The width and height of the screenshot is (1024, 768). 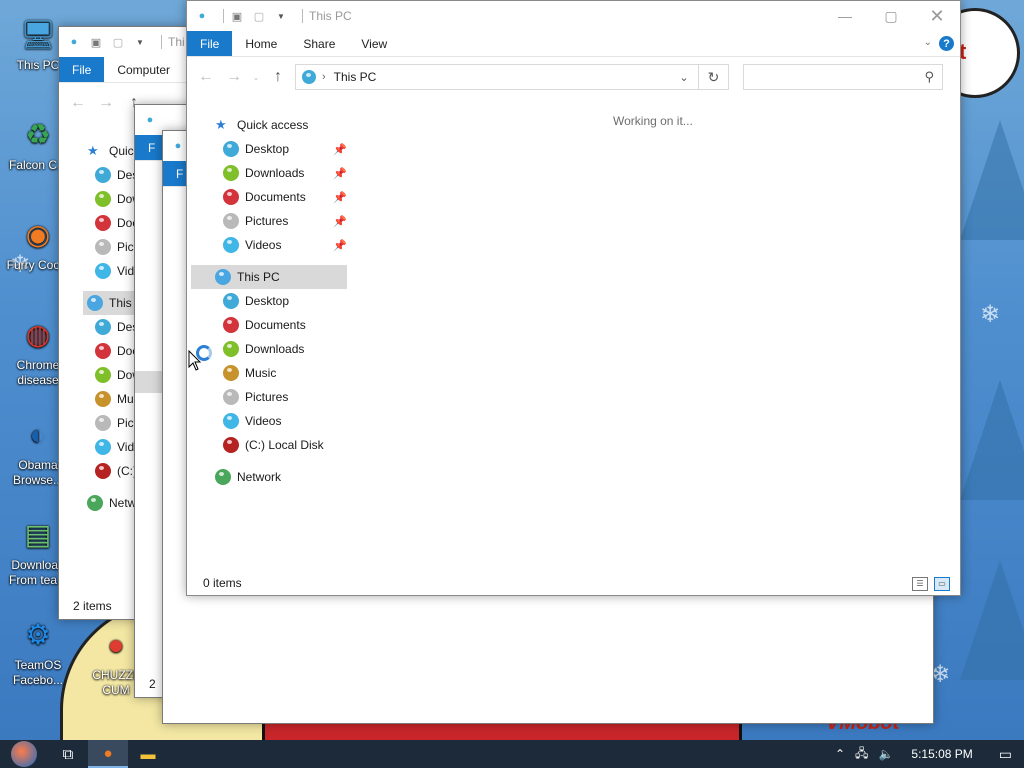 I want to click on nav-pc-item: Downloads, so click(x=269, y=349).